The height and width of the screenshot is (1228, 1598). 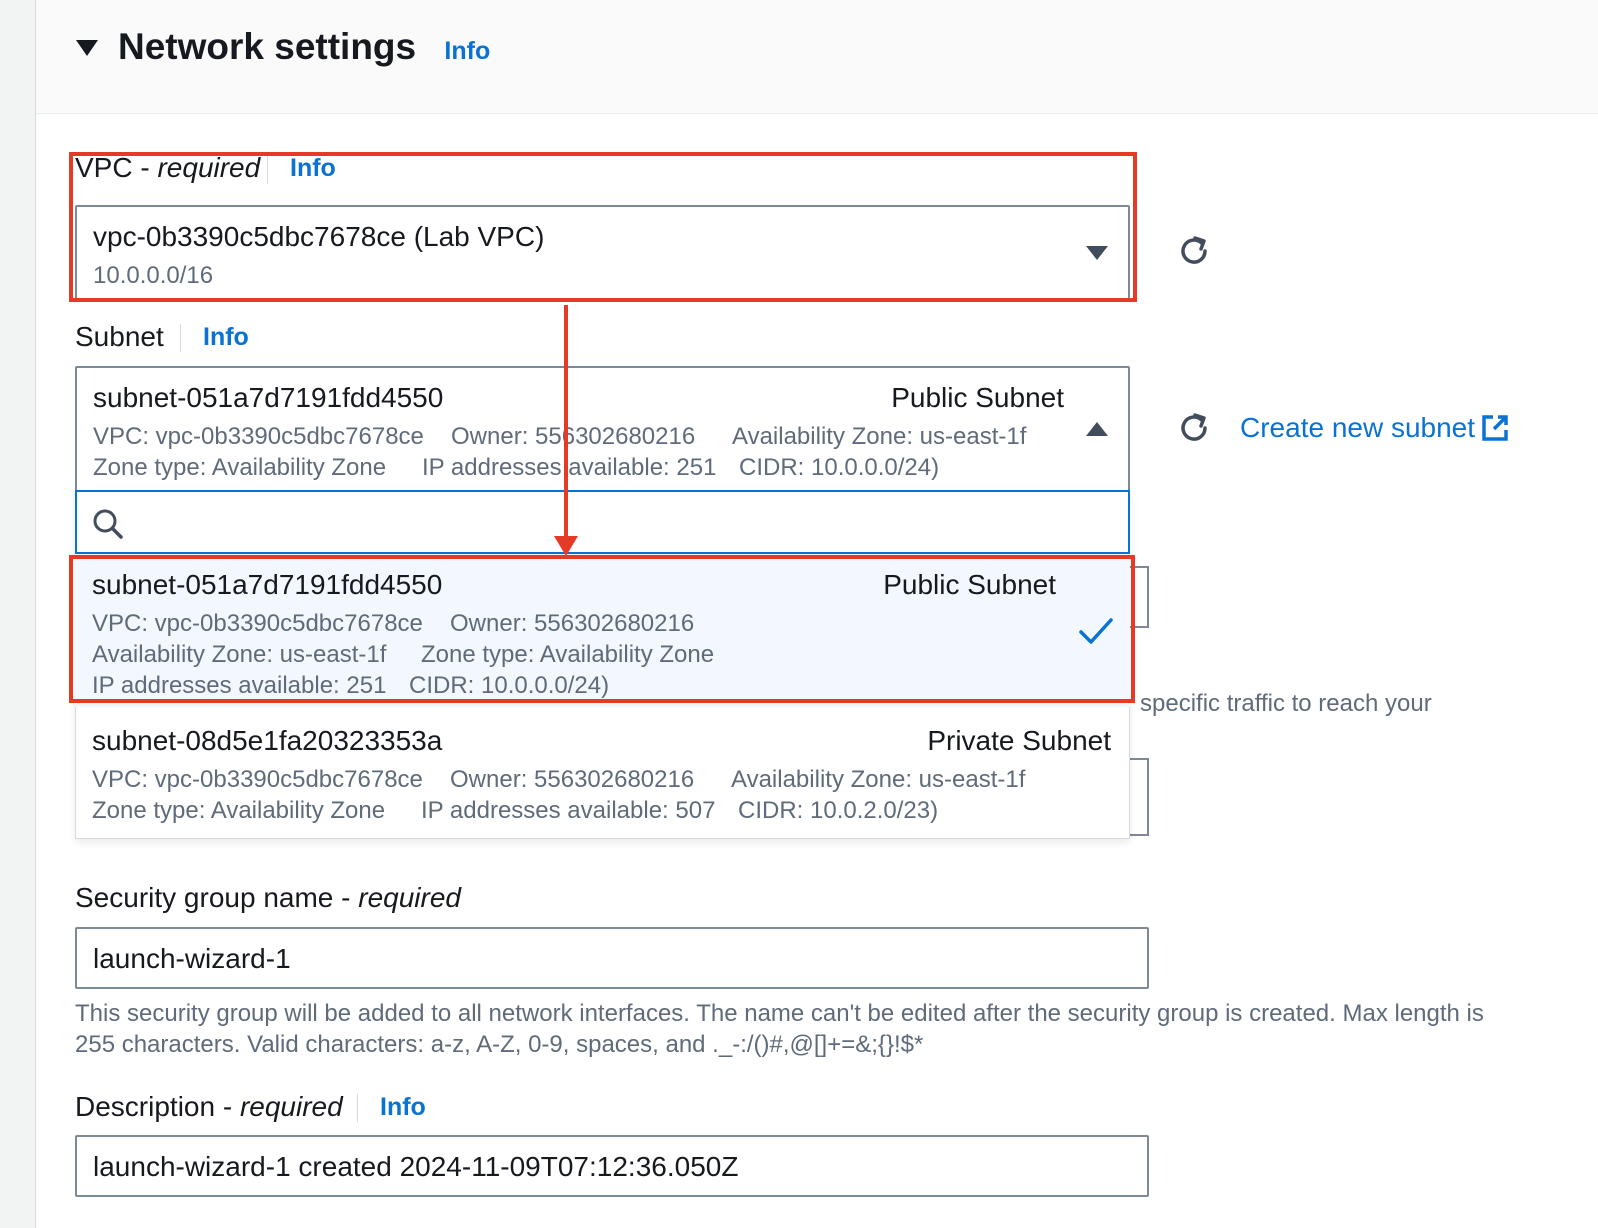 What do you see at coordinates (217, 897) in the screenshot?
I see `security-group-label-text: Security group name -` at bounding box center [217, 897].